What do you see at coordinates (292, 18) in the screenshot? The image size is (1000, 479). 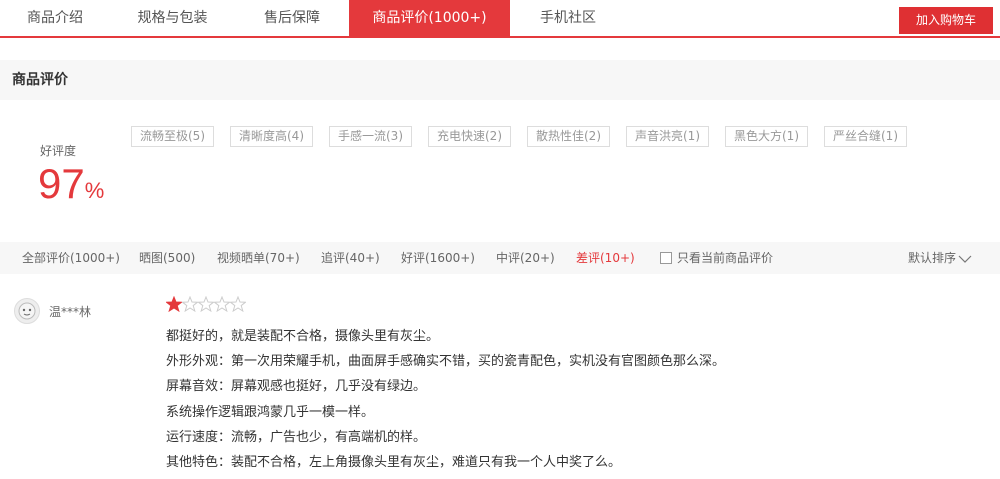 I see `tab-after-sales: 售后保障` at bounding box center [292, 18].